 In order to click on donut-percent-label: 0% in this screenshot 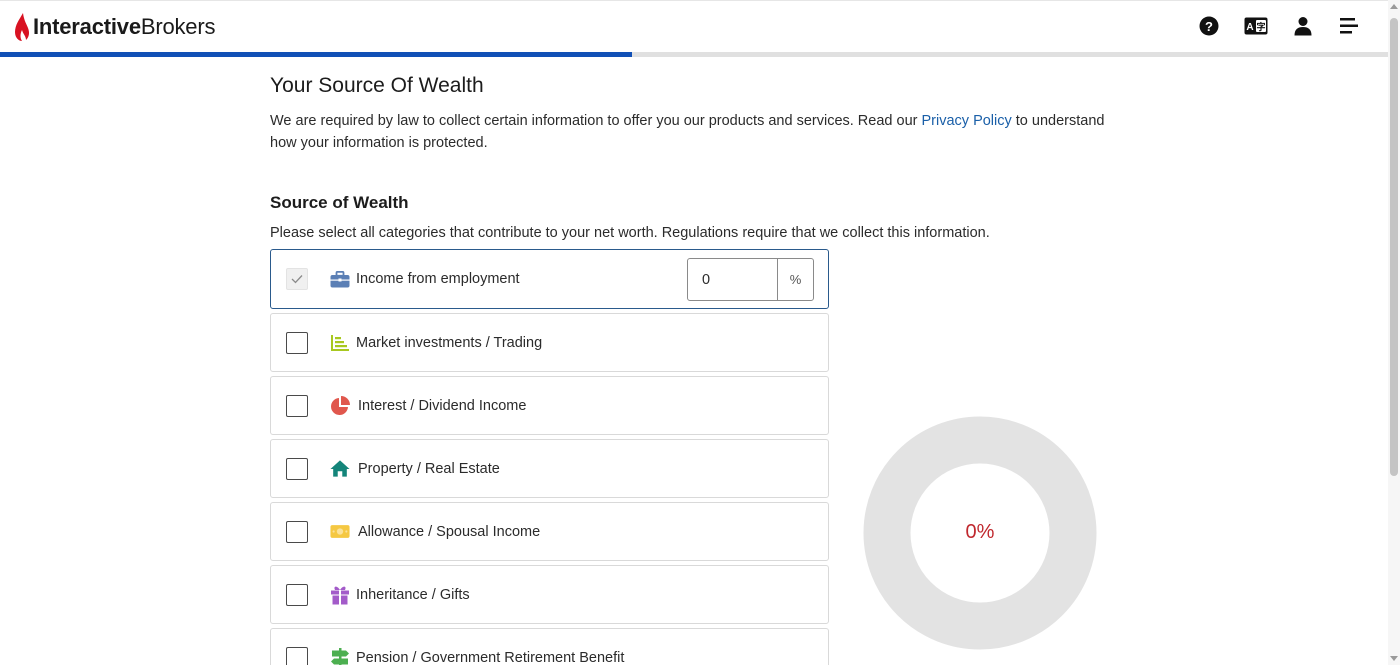, I will do `click(980, 532)`.